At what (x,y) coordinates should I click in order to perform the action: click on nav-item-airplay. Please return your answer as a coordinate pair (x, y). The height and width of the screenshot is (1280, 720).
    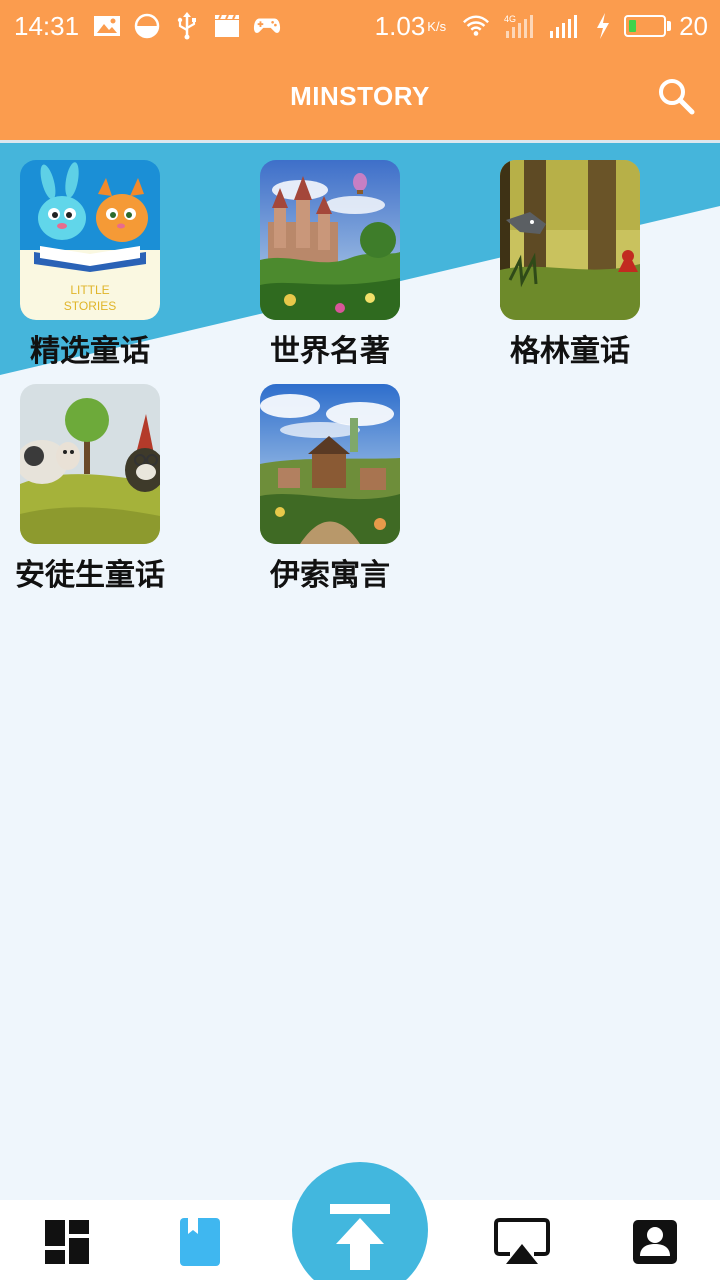
    Looking at the image, I should click on (522, 1242).